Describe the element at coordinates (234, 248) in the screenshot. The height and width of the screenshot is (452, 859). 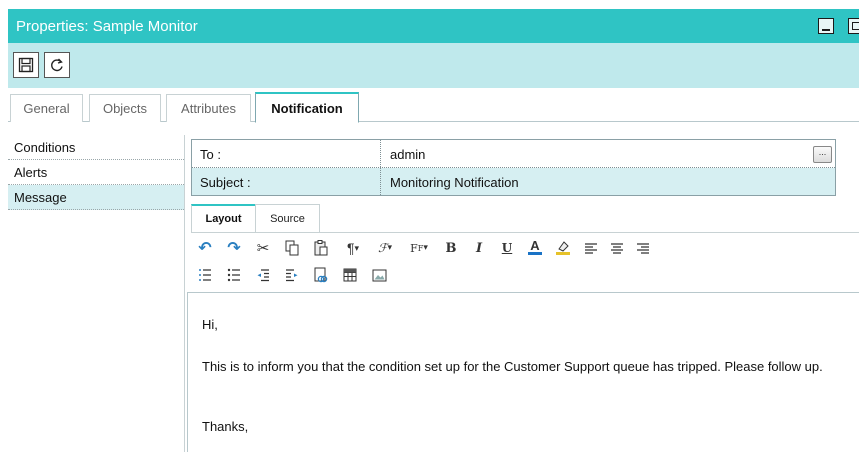
I see `redo-icon: ↷` at that location.